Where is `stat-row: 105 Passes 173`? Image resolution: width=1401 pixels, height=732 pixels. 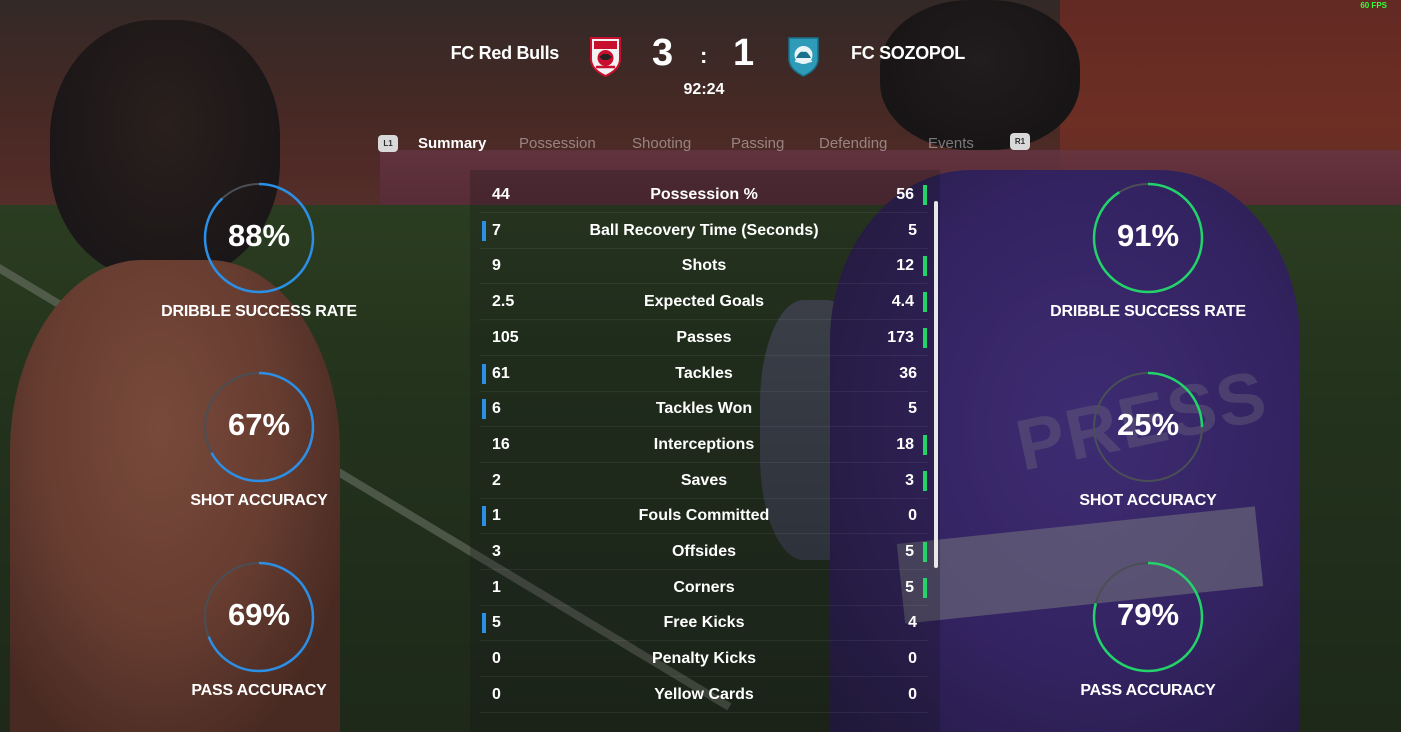 stat-row: 105 Passes 173 is located at coordinates (704, 338).